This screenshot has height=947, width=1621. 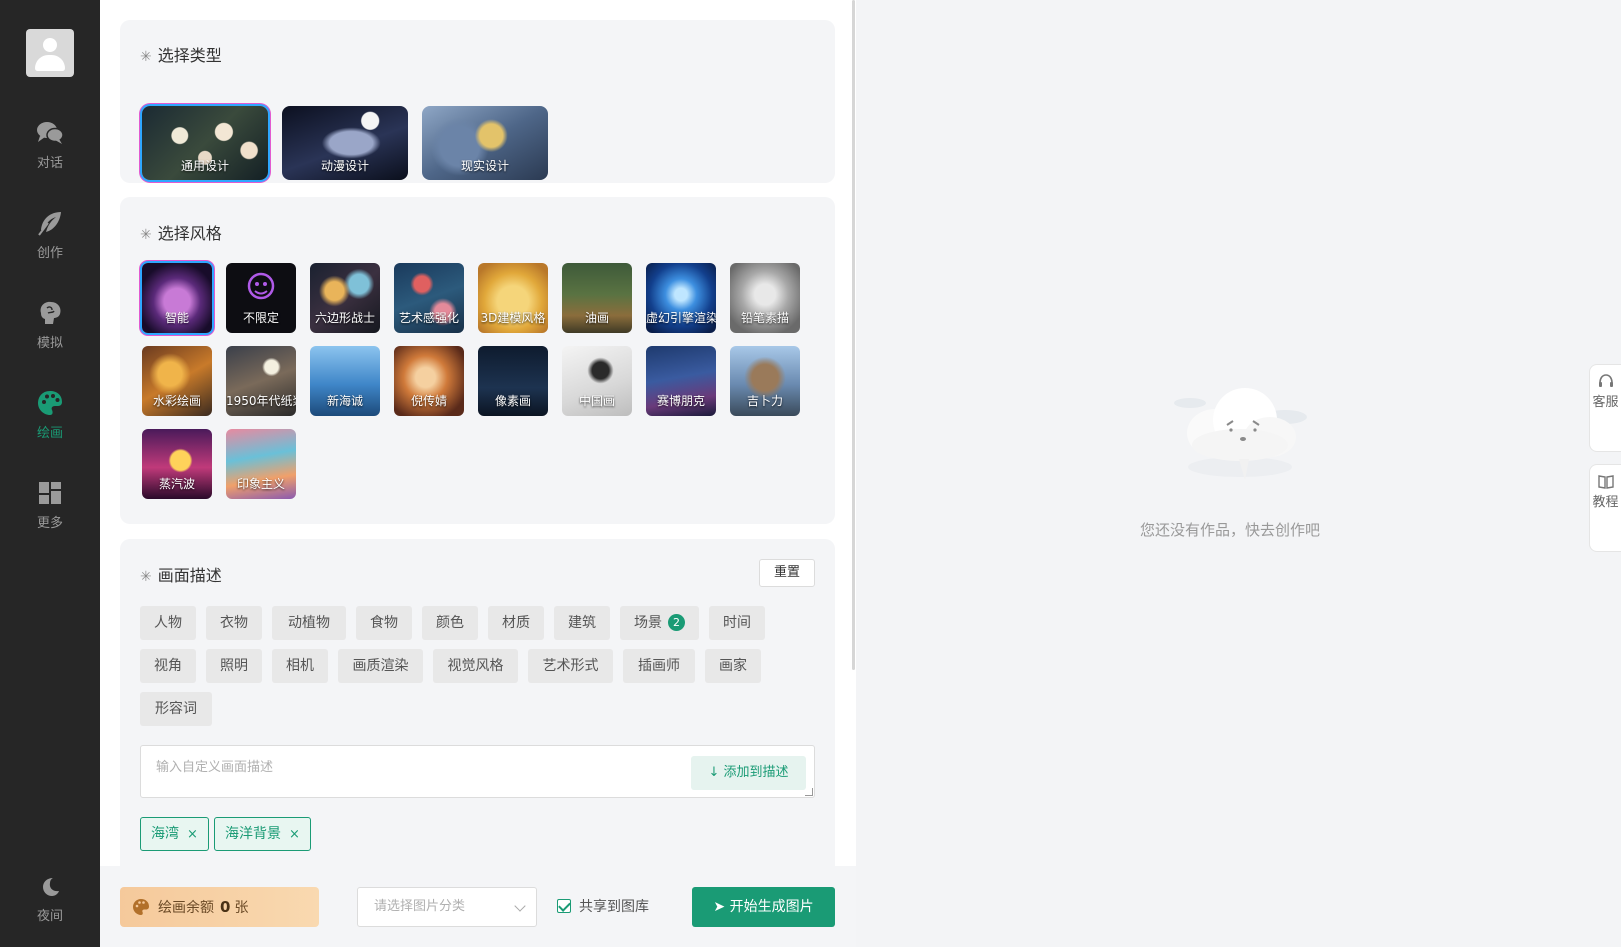 What do you see at coordinates (177, 298) in the screenshot?
I see `style-tile: 智能` at bounding box center [177, 298].